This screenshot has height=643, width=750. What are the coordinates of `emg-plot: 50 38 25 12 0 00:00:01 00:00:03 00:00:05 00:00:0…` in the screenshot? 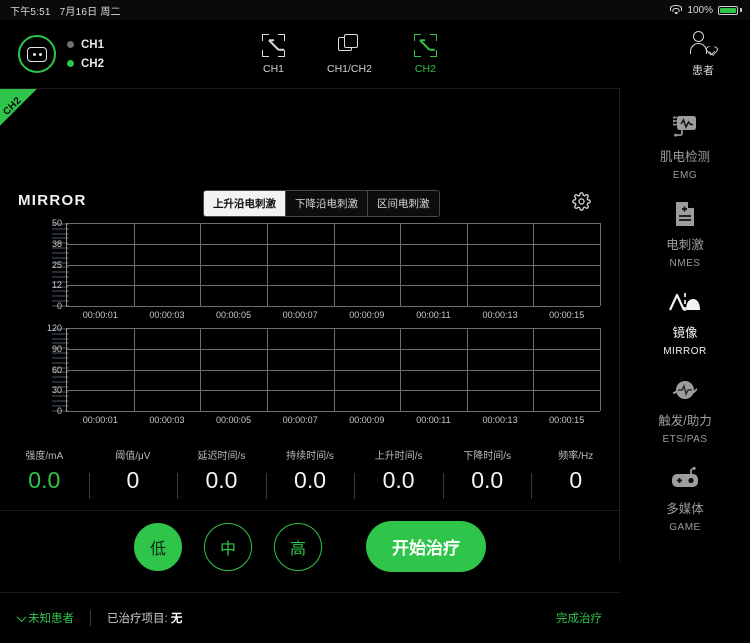 It's located at (326, 269).